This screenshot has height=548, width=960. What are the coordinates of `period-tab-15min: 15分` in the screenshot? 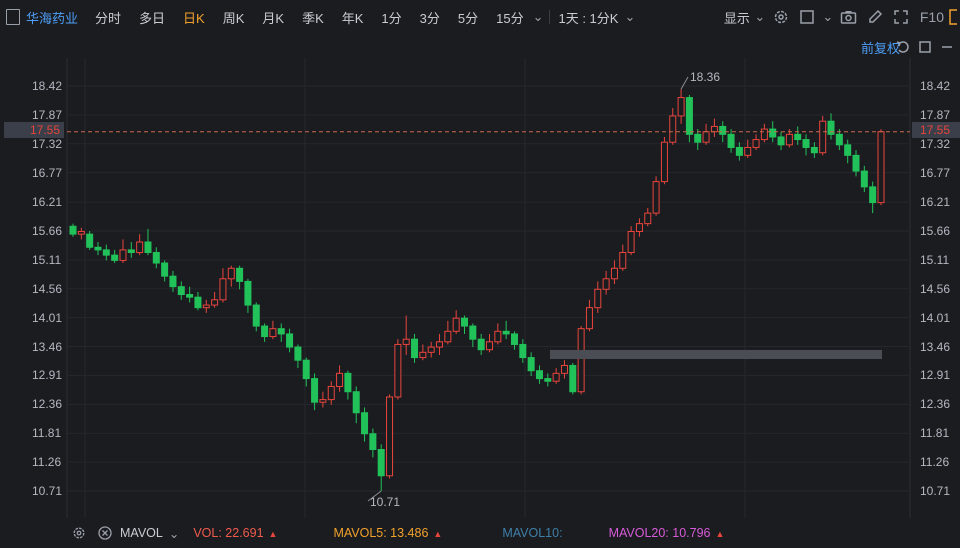 It's located at (509, 17).